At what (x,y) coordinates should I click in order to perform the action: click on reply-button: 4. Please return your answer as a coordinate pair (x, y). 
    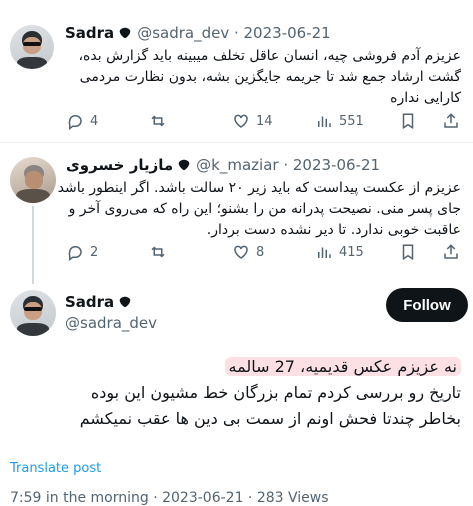
    Looking at the image, I should click on (82, 121).